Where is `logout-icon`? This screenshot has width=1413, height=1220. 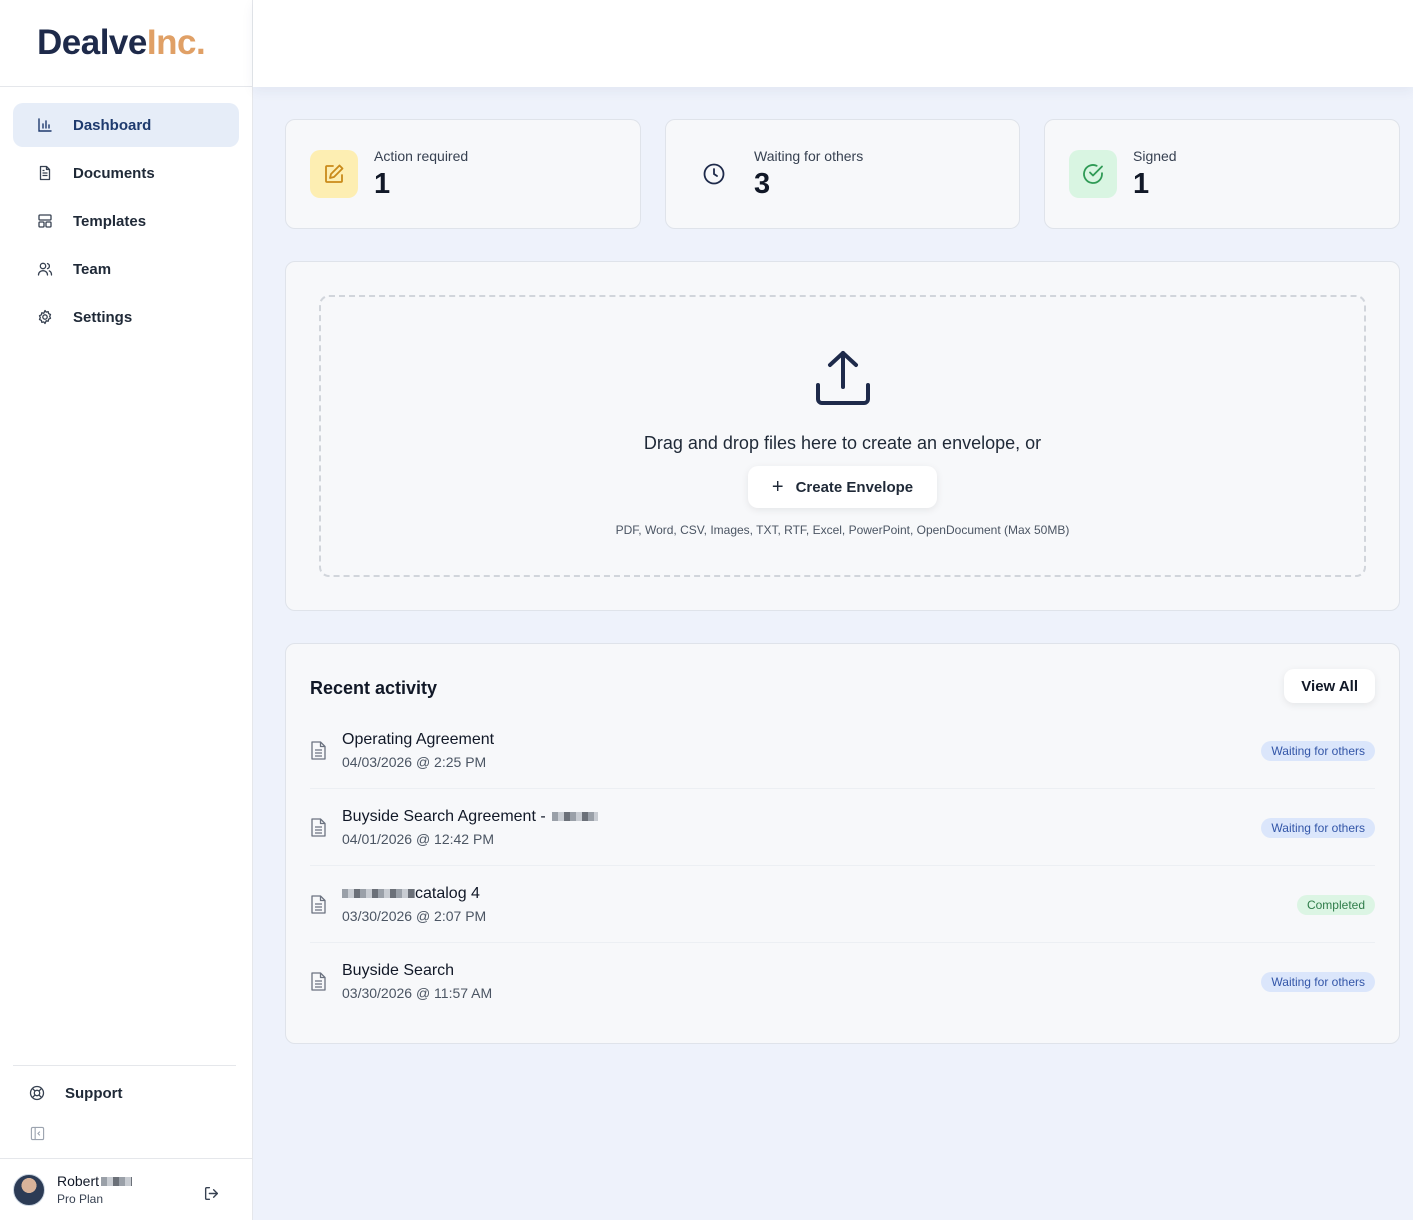
logout-icon is located at coordinates (211, 1193).